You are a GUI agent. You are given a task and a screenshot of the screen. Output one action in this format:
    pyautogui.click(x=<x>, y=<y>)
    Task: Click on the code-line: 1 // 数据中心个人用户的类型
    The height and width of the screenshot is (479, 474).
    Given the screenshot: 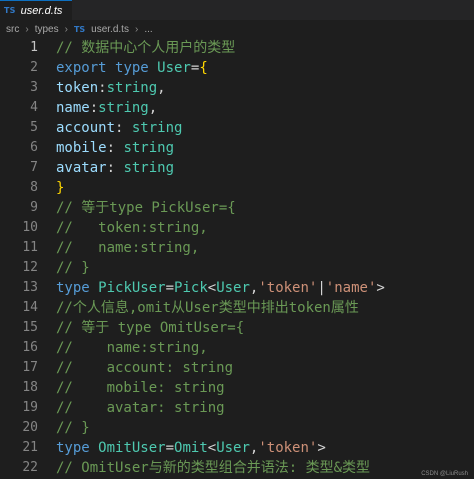 What is the action you would take?
    pyautogui.click(x=237, y=48)
    